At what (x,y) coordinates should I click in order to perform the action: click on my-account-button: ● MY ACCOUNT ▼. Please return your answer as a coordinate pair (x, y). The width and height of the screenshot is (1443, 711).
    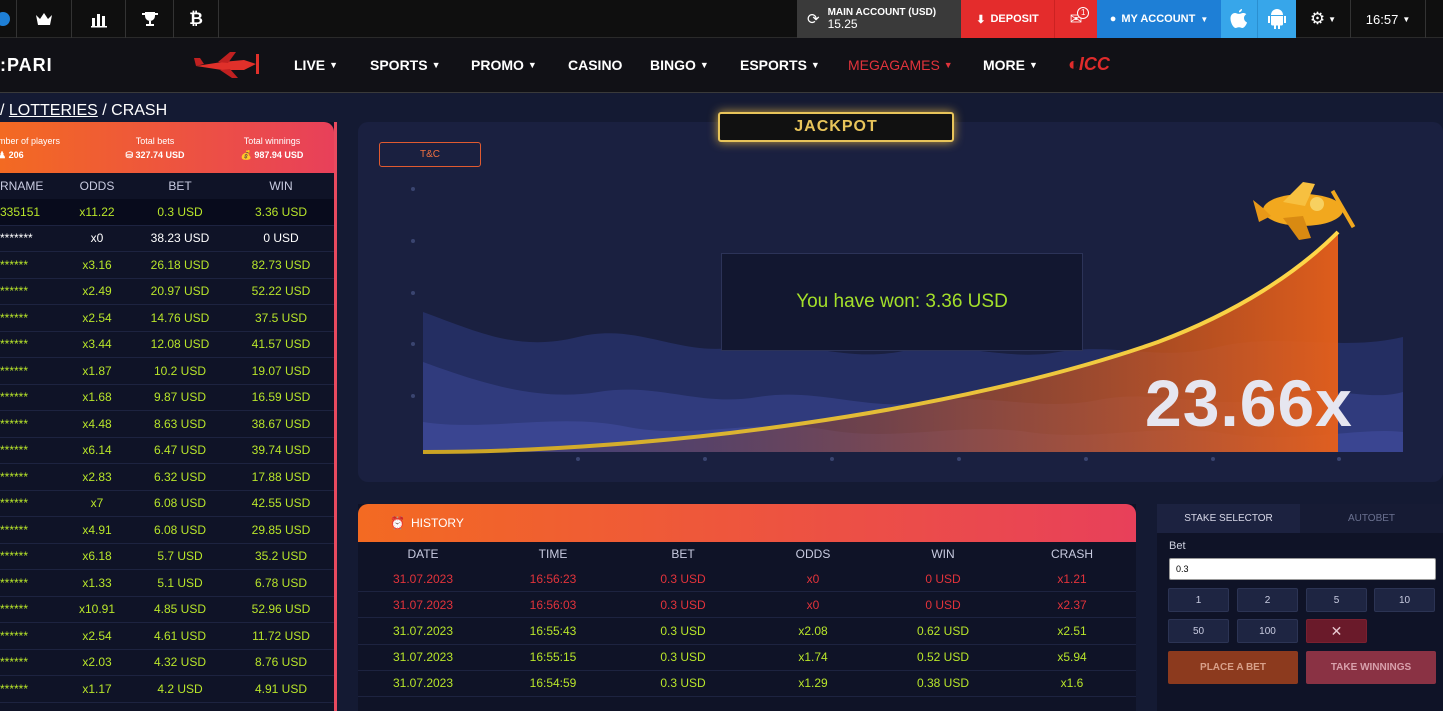
    Looking at the image, I should click on (1159, 19).